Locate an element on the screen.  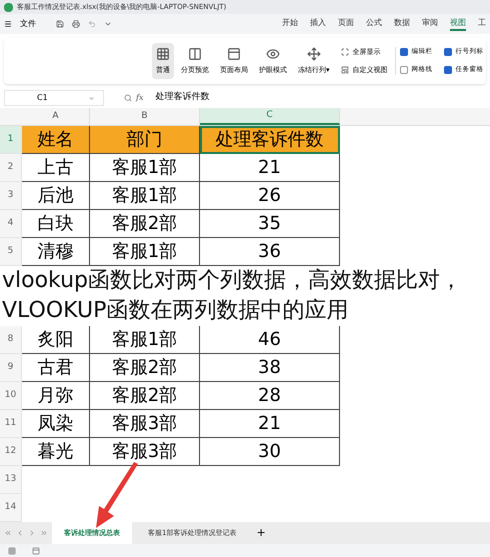
table-cell: 客服3部 is located at coordinates (145, 424).